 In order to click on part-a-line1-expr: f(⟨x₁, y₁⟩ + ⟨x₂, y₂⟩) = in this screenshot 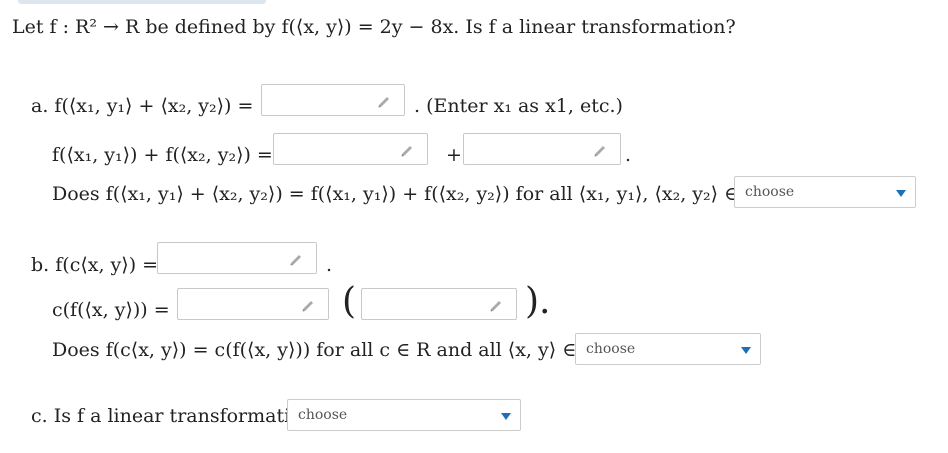, I will do `click(154, 106)`.